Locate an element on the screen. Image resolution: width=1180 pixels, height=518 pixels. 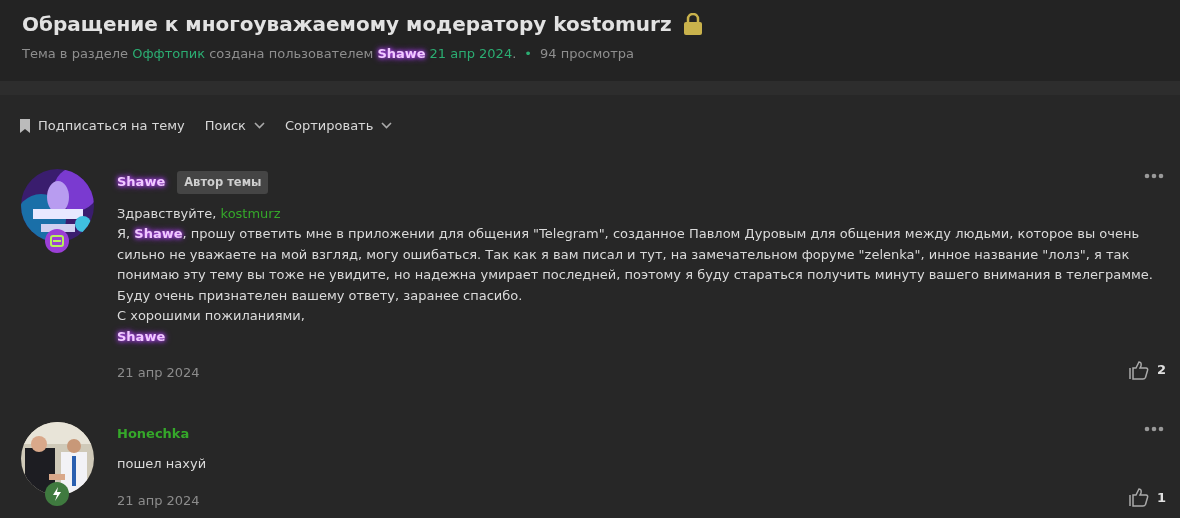
thread-title: Обращение к многоуважаемому модератору kostomurz is located at coordinates (347, 24).